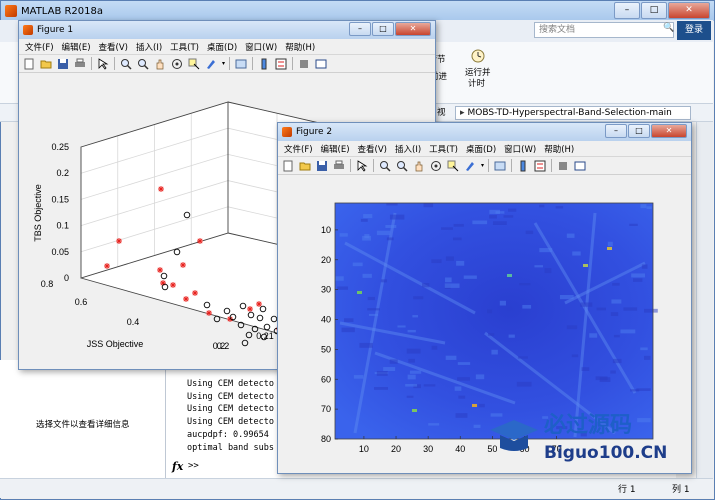  What do you see at coordinates (223, 346) in the screenshot?
I see `y-tick-label: 0.2` at bounding box center [223, 346].